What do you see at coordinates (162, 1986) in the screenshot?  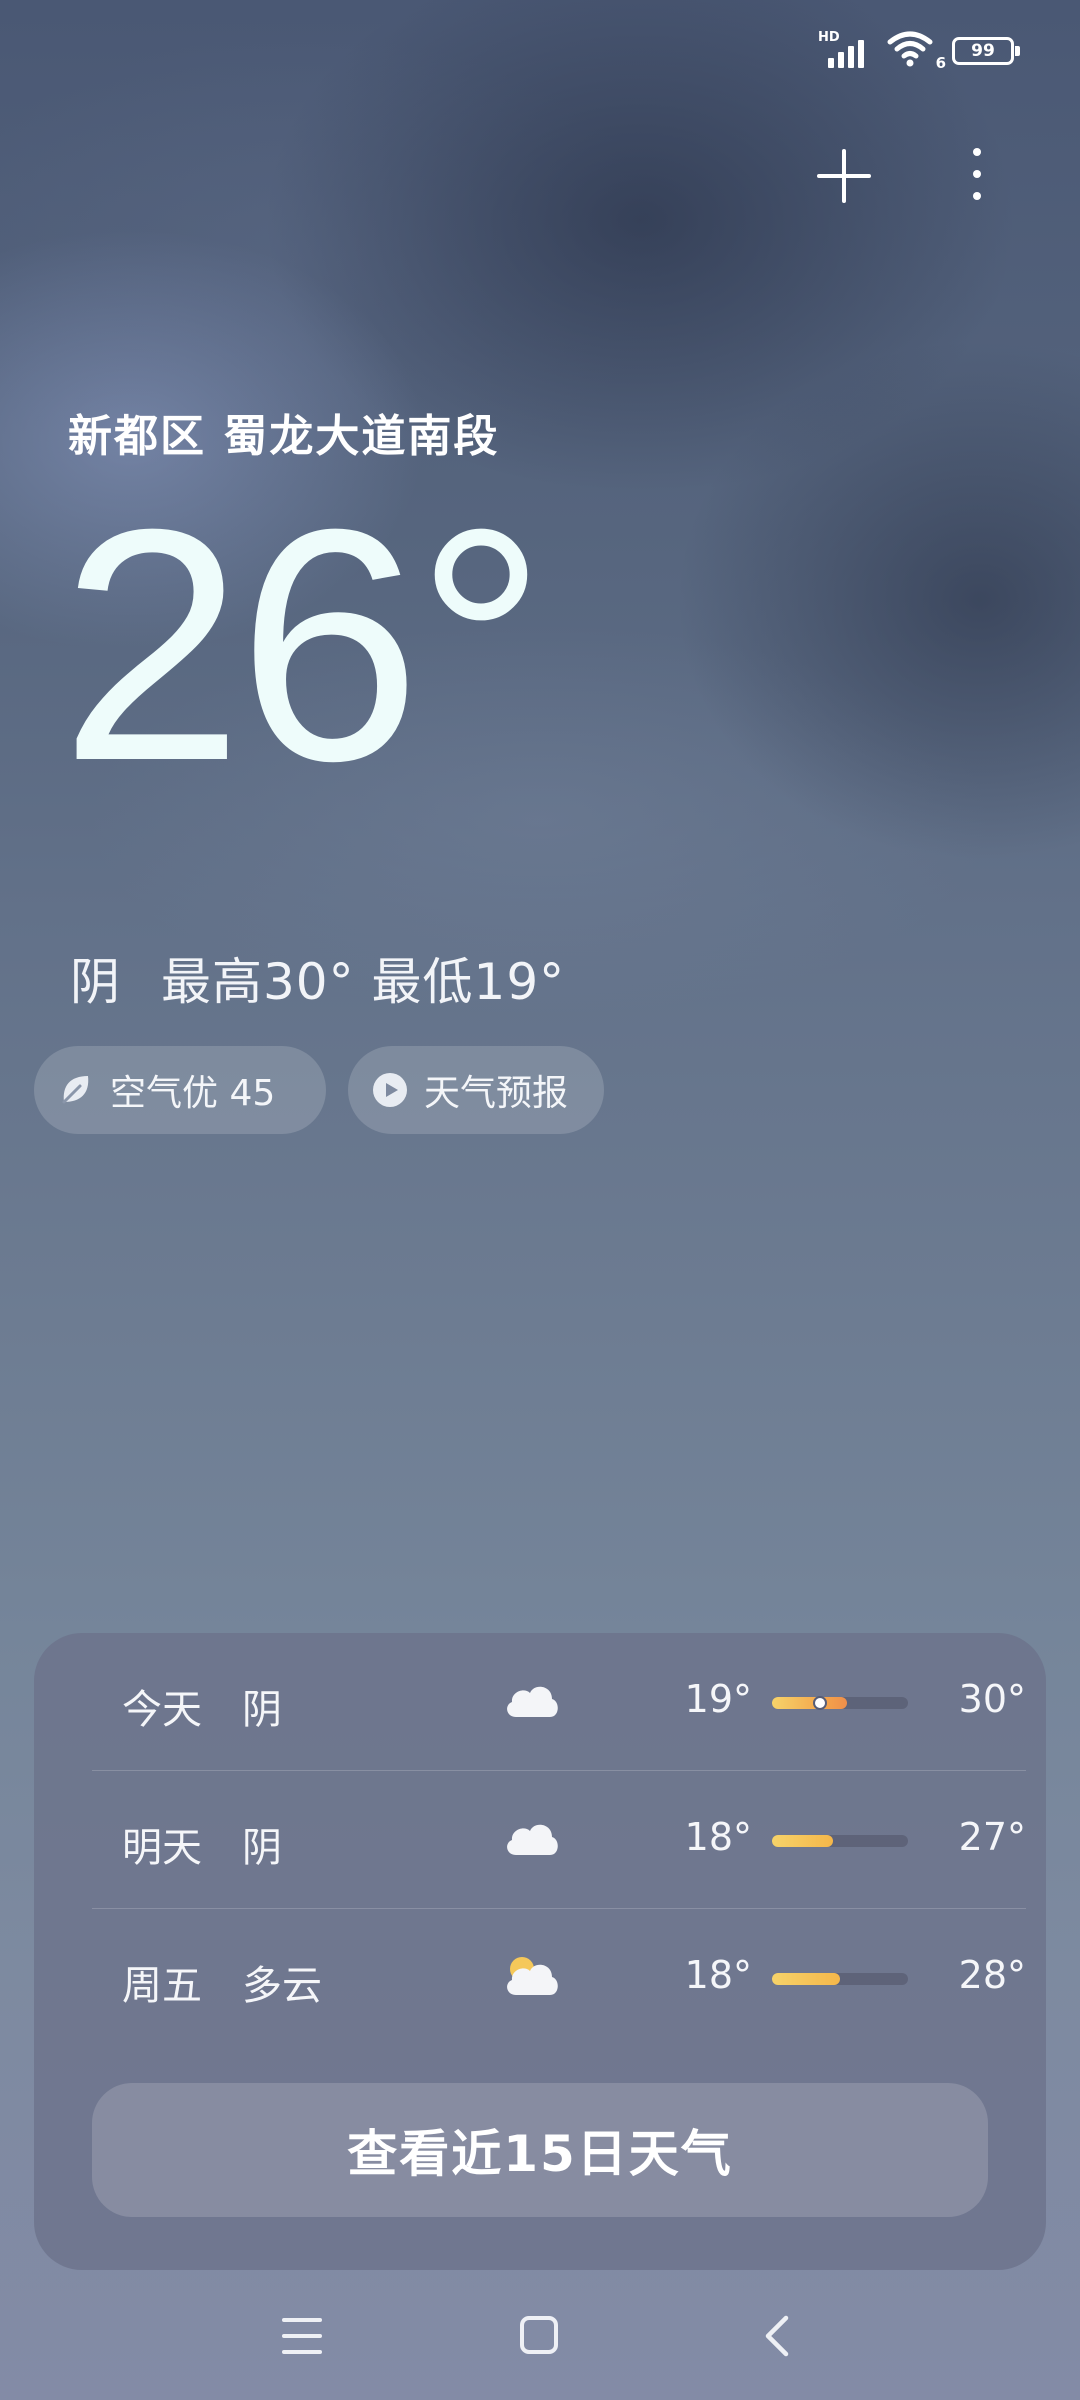 I see `forecast-day: 周五` at bounding box center [162, 1986].